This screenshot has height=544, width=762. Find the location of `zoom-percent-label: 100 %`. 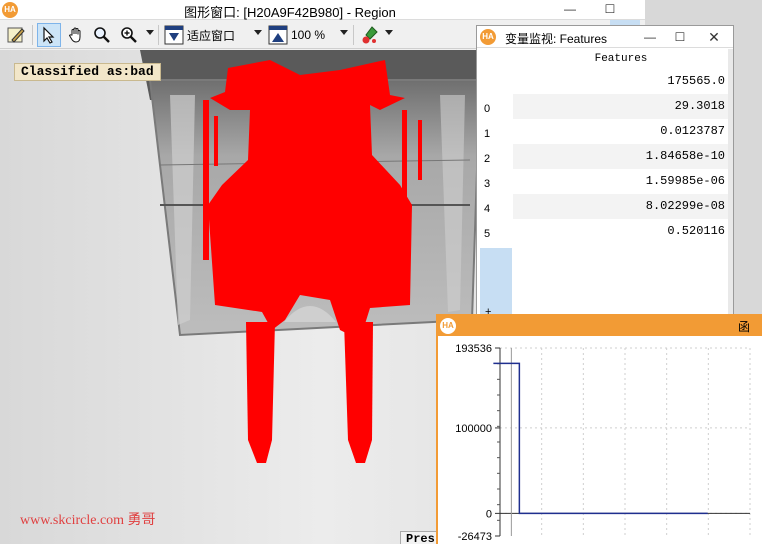

zoom-percent-label: 100 % is located at coordinates (308, 35).